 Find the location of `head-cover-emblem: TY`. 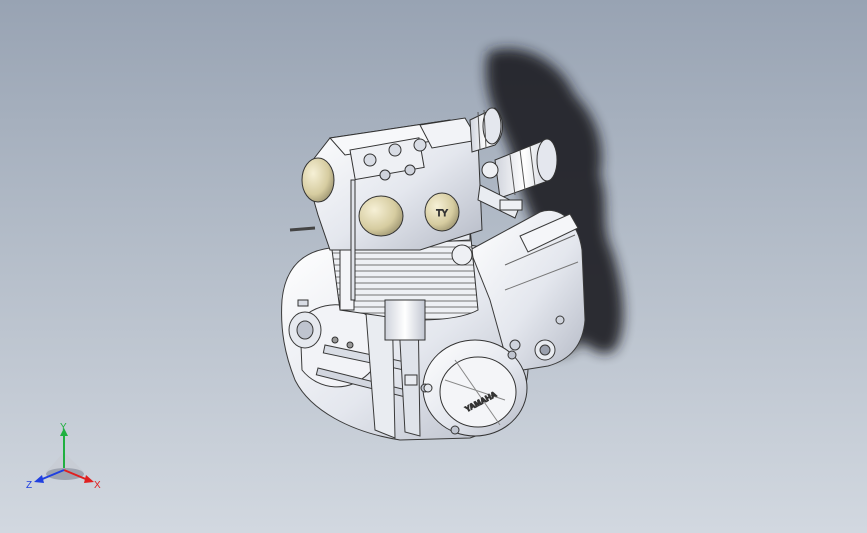

head-cover-emblem: TY is located at coordinates (442, 213).